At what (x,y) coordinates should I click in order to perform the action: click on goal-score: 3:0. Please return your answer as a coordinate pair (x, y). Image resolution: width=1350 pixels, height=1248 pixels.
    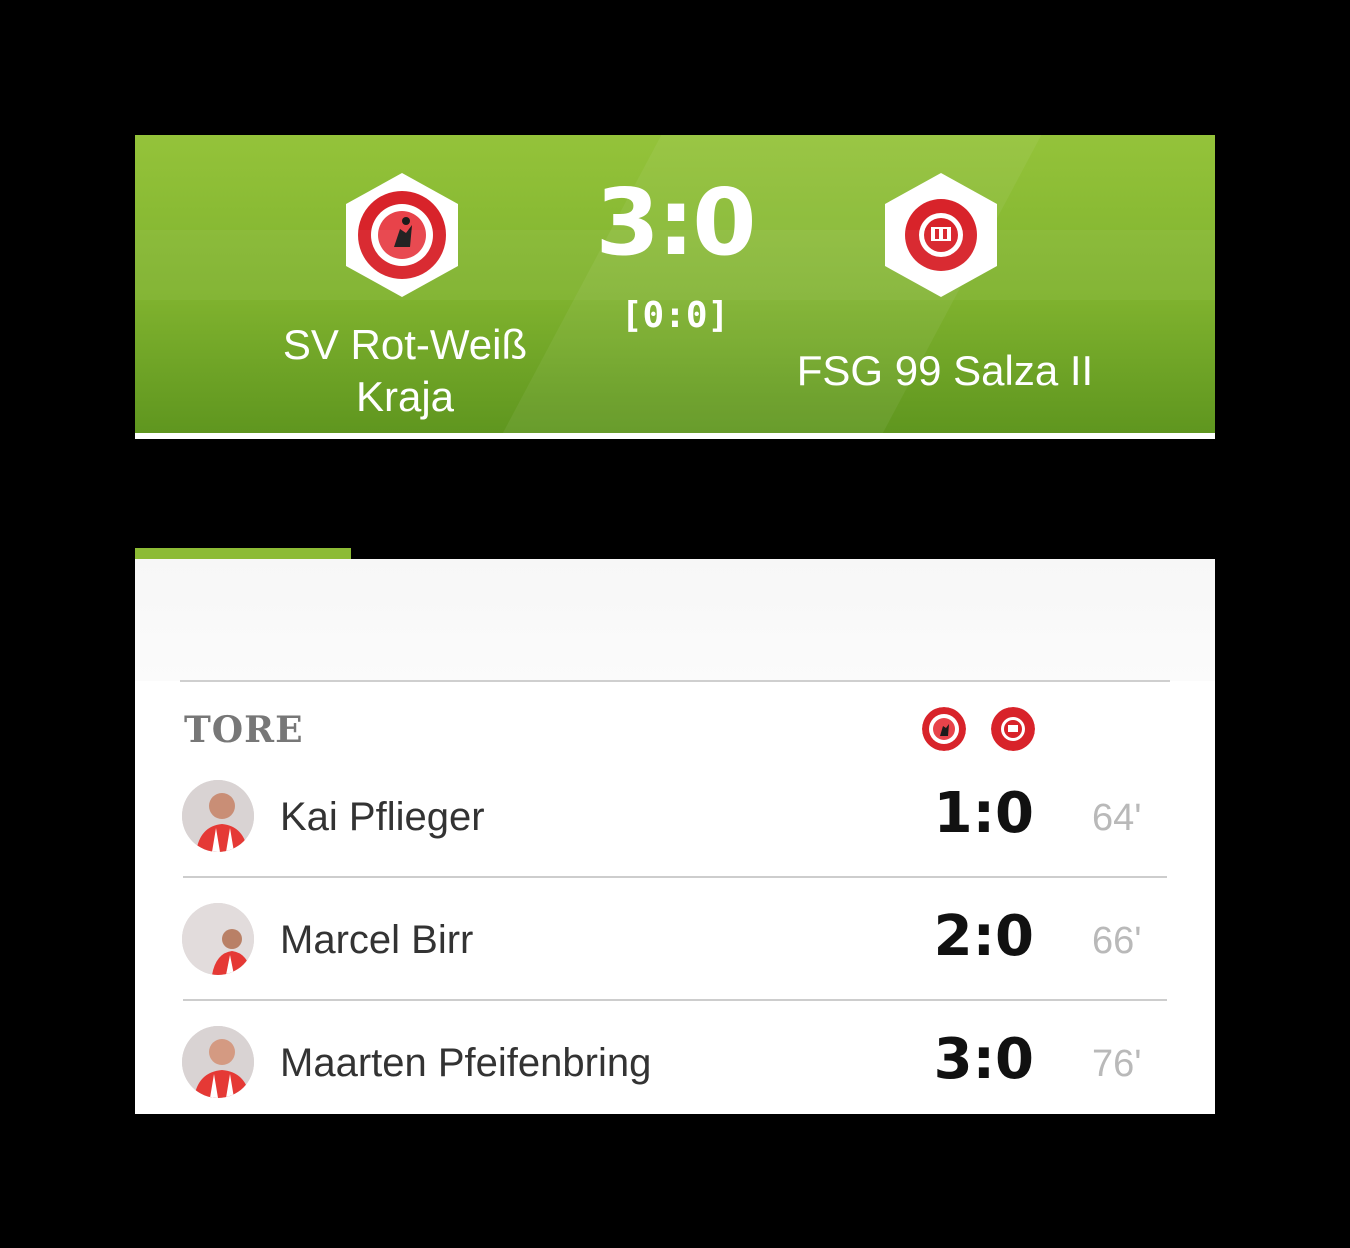
    Looking at the image, I should click on (983, 1059).